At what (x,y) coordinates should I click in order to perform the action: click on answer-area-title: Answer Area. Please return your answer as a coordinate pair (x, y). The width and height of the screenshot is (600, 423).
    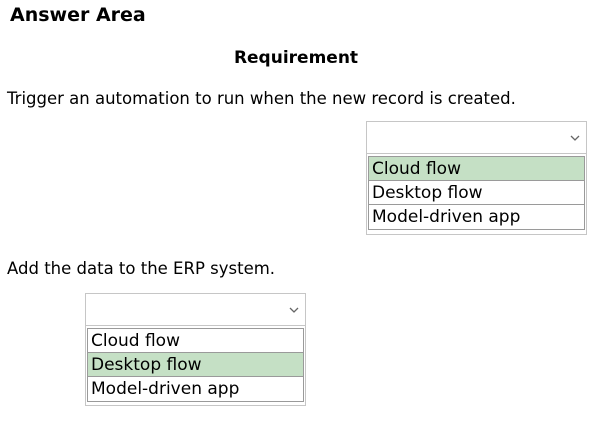
    Looking at the image, I should click on (78, 15).